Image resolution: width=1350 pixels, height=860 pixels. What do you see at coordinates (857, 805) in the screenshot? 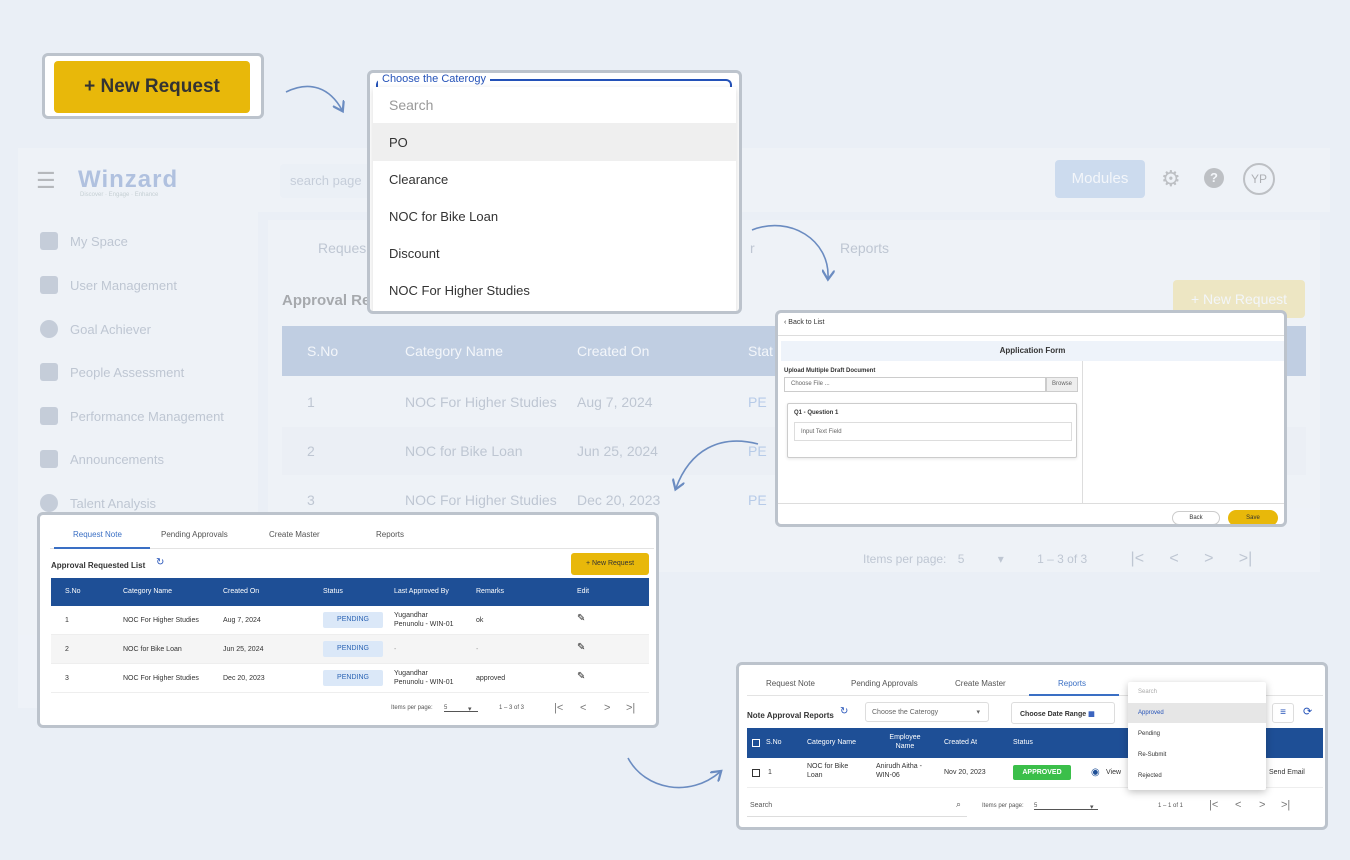
I see `search-input: Search ⌕` at bounding box center [857, 805].